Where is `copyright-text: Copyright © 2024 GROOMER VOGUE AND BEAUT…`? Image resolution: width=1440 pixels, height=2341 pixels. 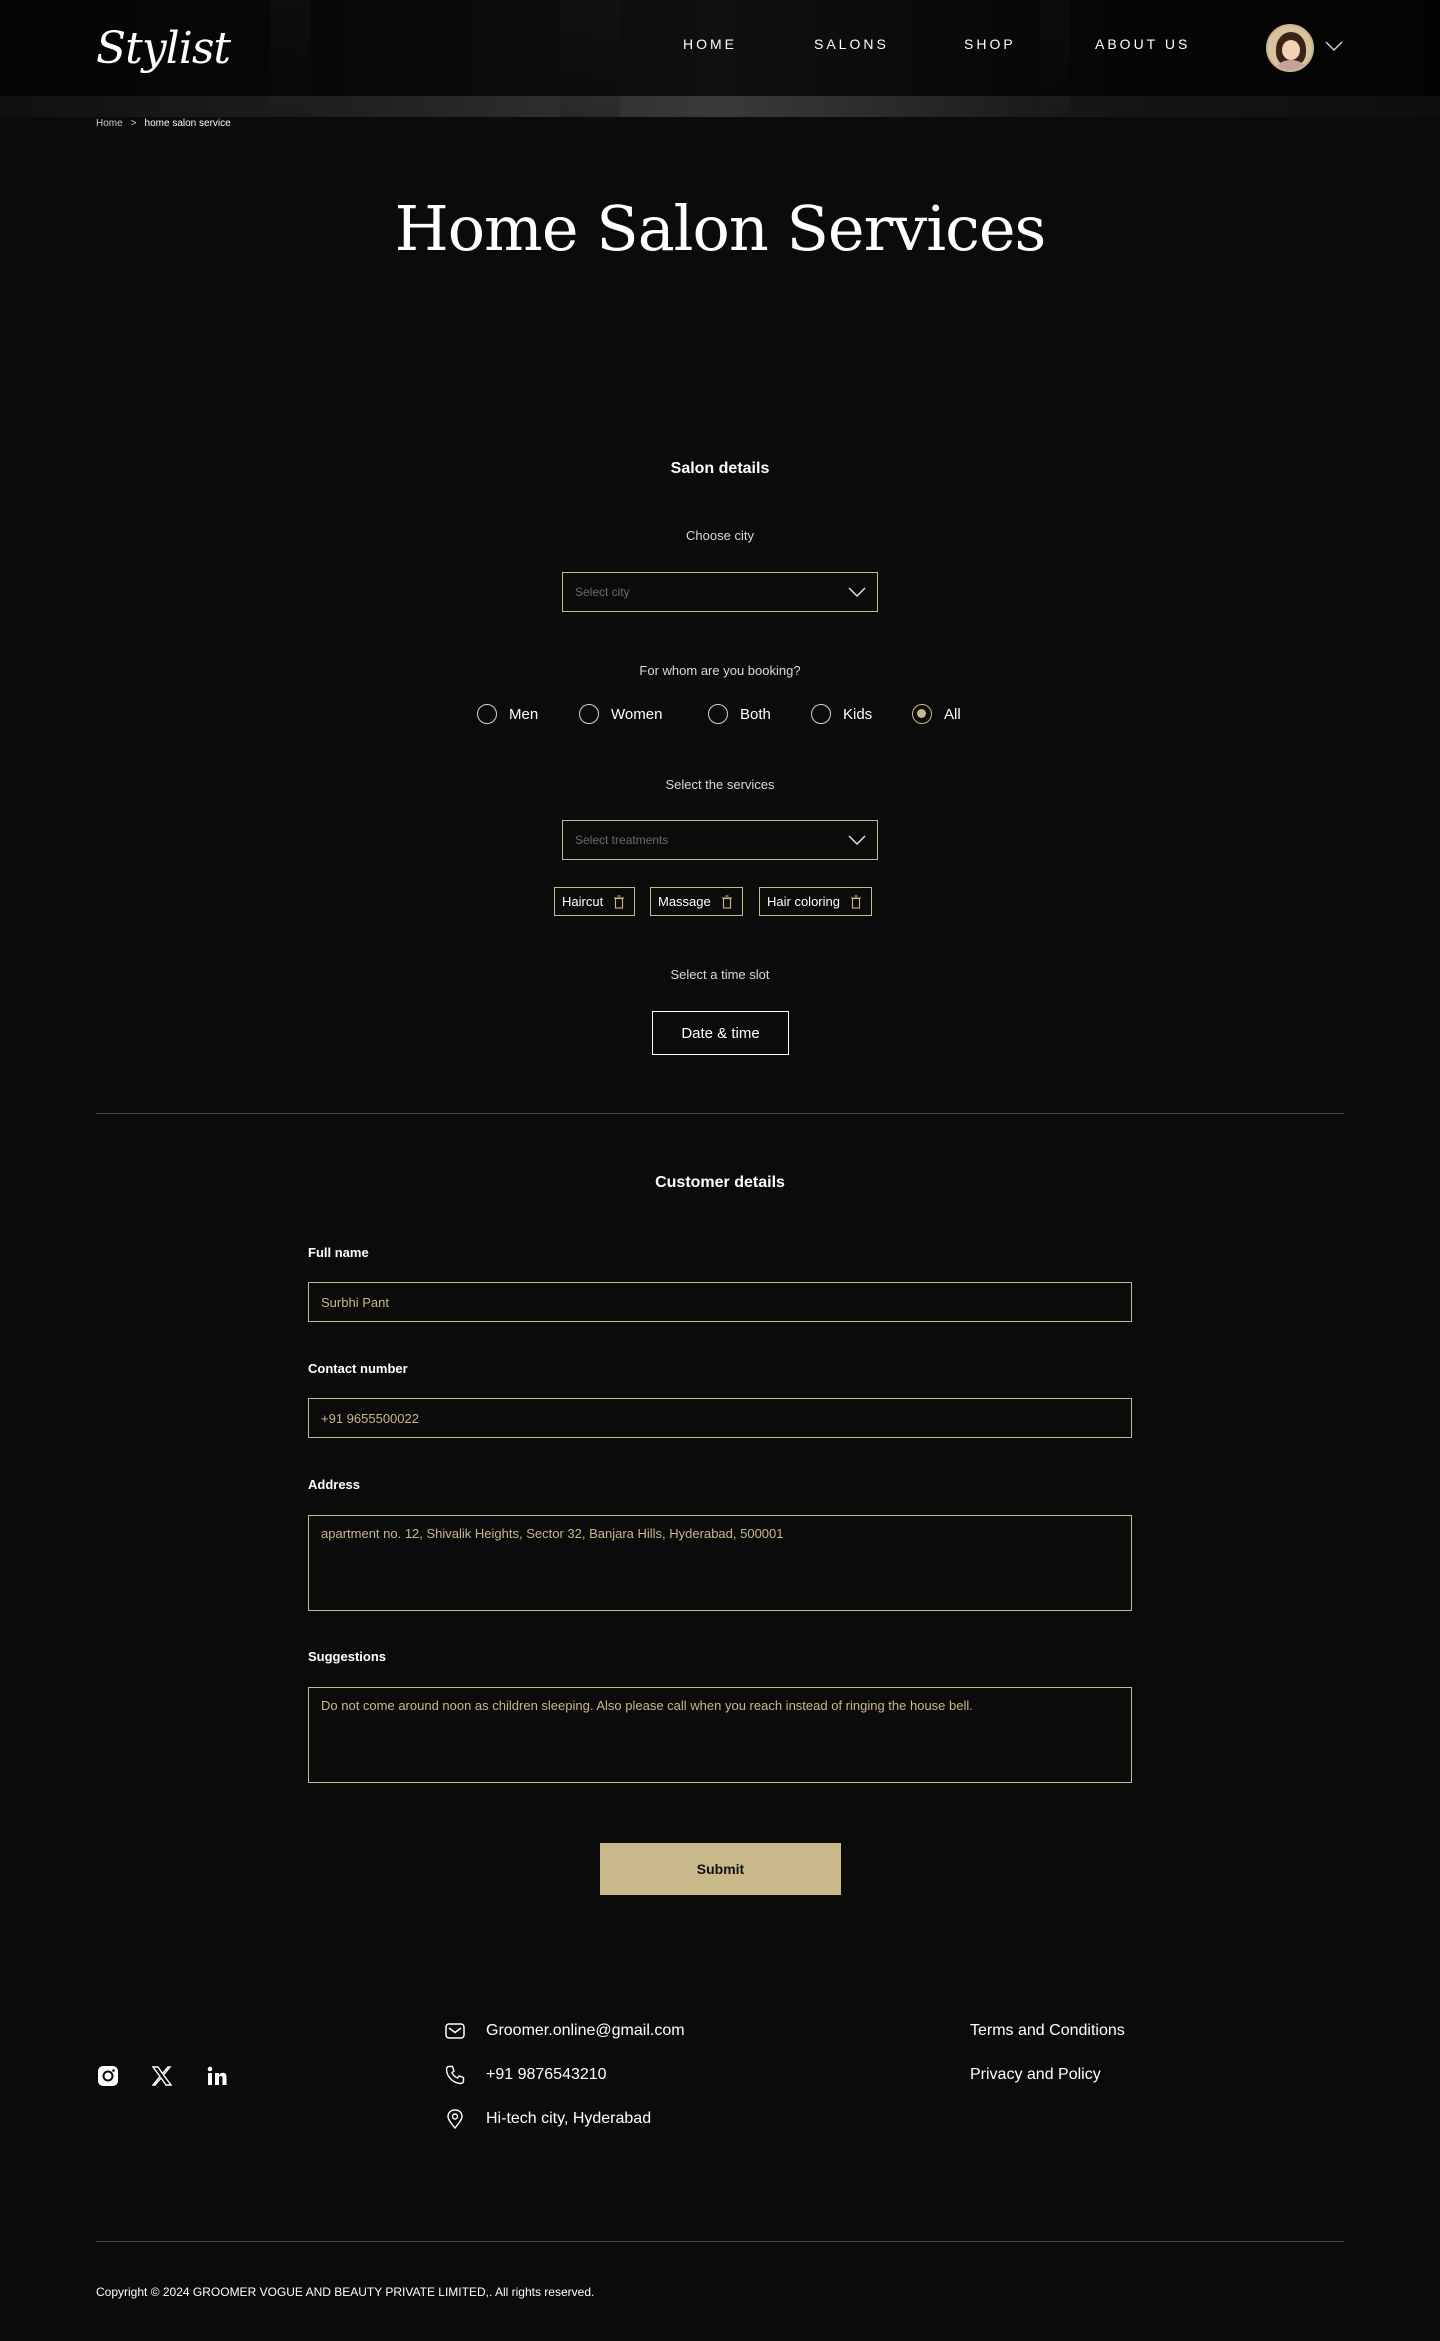
copyright-text: Copyright © 2024 GROOMER VOGUE AND BEAUT… is located at coordinates (345, 2292).